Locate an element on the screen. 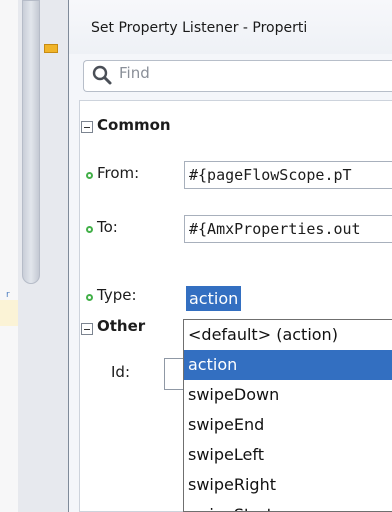  type-label: Type: is located at coordinates (117, 295).